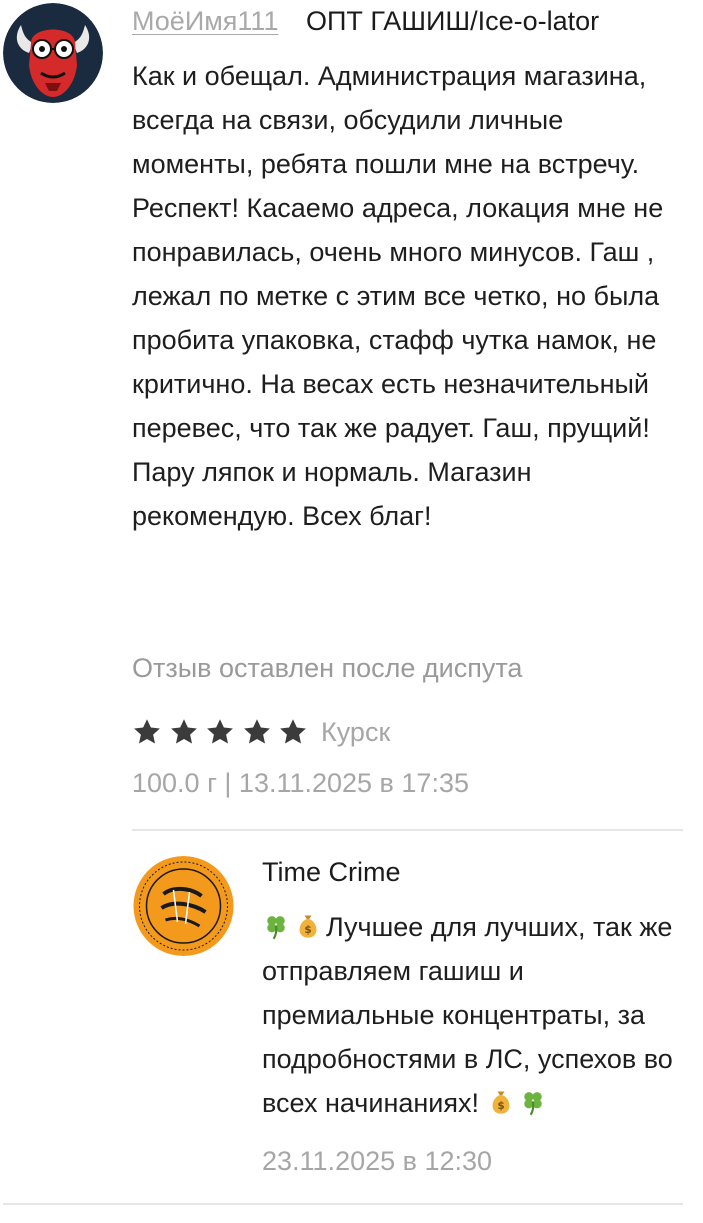 The height and width of the screenshot is (1223, 703). Describe the element at coordinates (452, 21) in the screenshot. I see `product-name: ОПТ ГАШИШ/Ice-o-lator` at that location.